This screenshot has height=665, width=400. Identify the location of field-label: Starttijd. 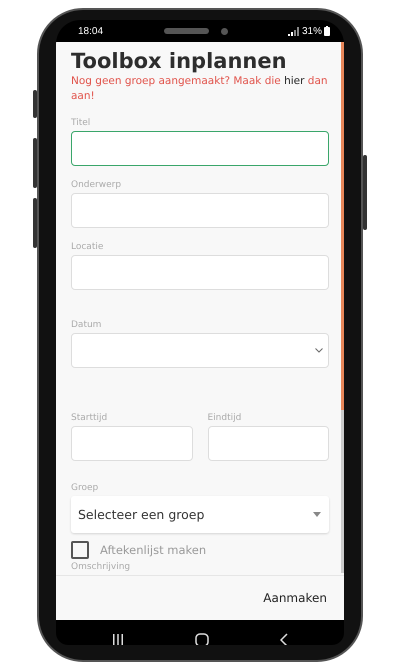
(89, 418).